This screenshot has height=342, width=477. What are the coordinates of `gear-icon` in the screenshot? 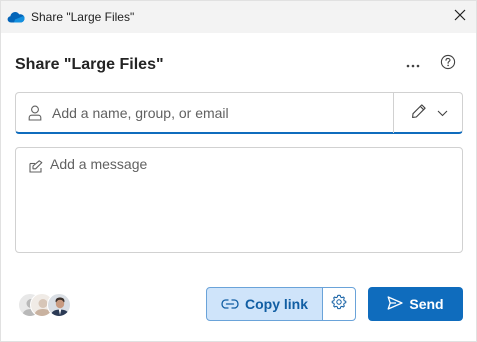 It's located at (339, 304).